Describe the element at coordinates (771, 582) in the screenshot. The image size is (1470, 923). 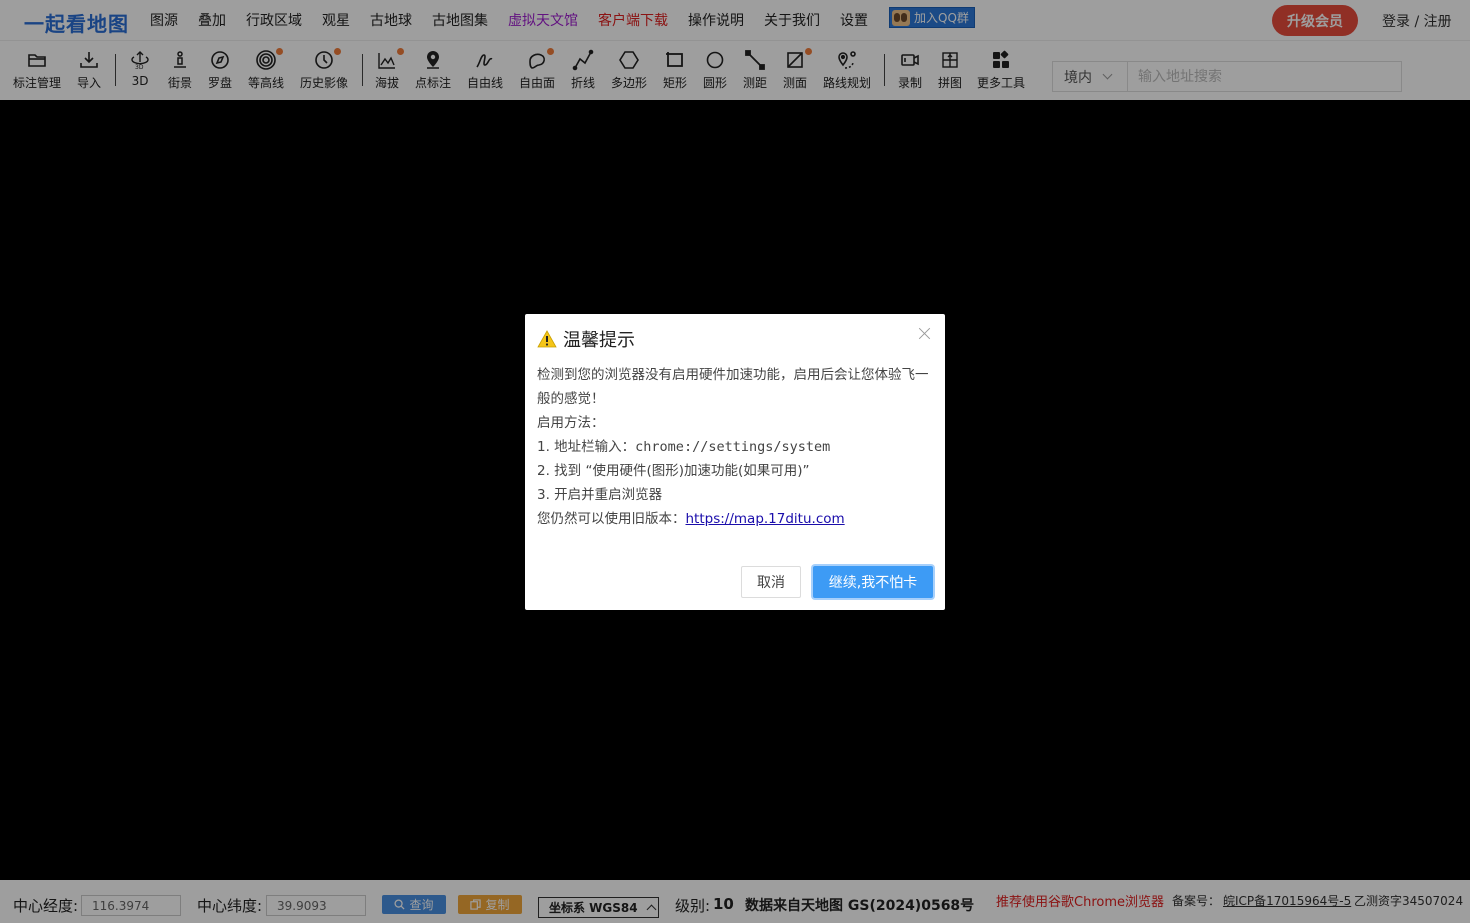
I see `cancel-button: 取消` at that location.